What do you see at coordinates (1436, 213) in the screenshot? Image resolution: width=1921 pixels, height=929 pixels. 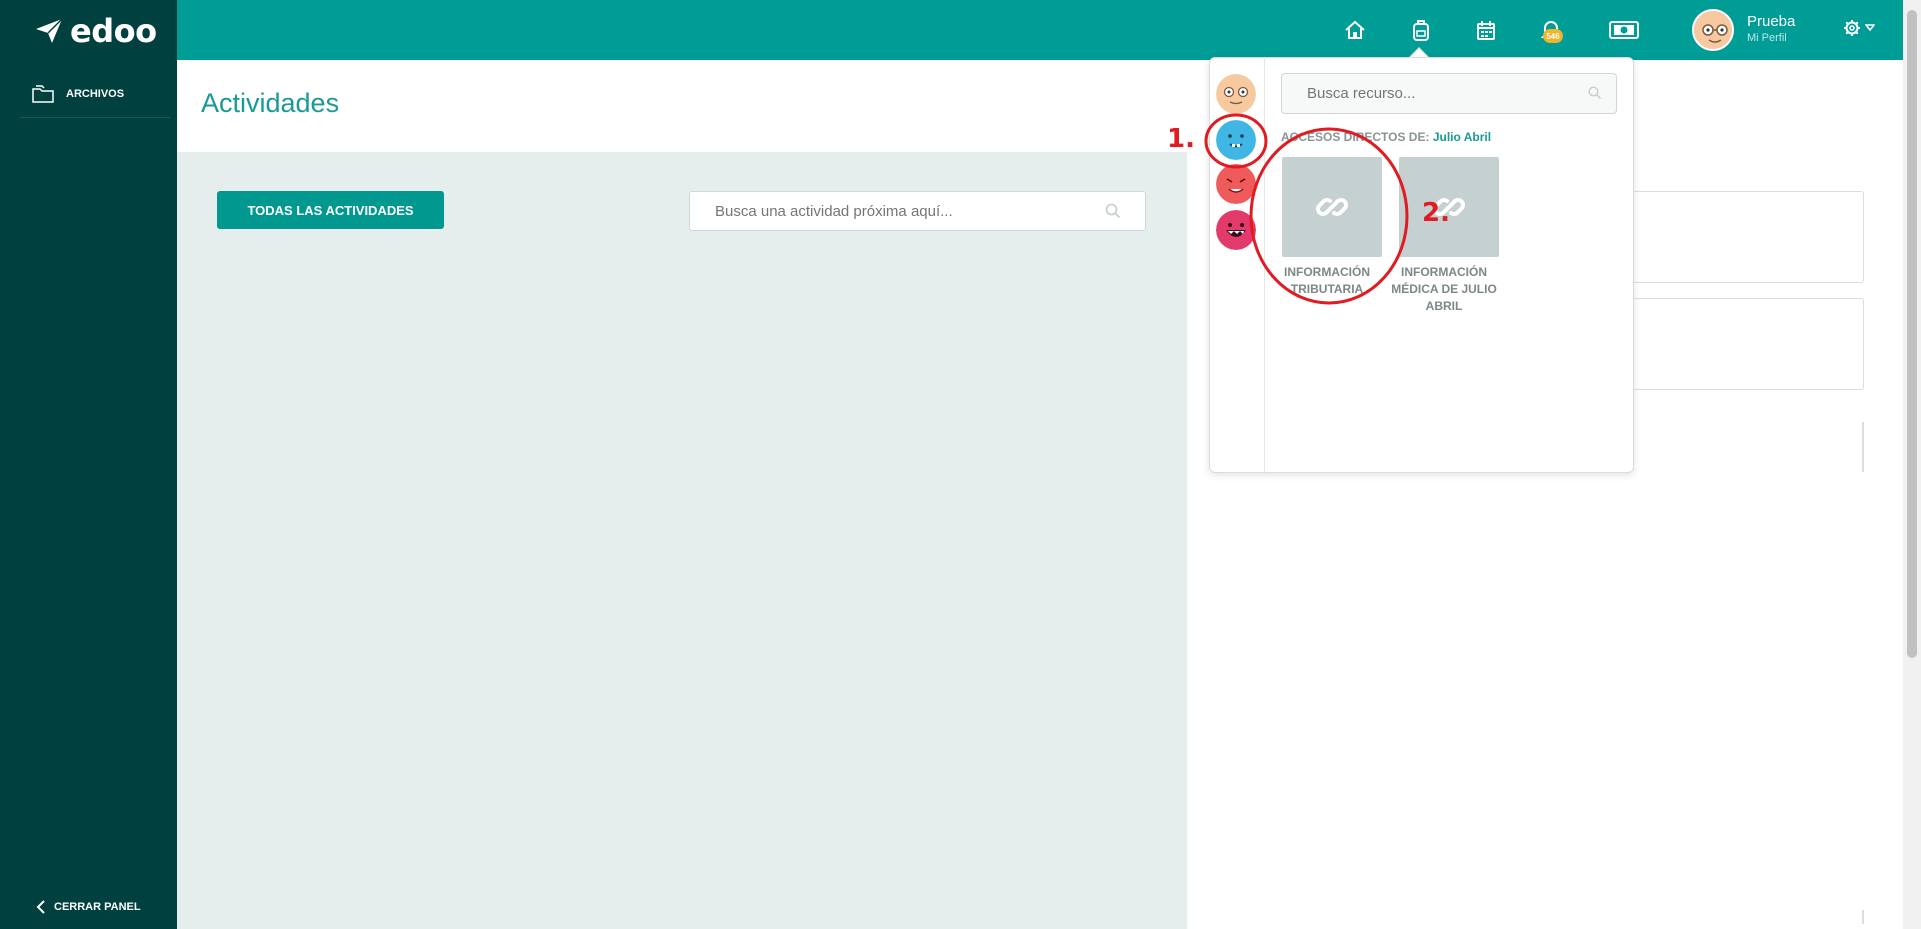 I see `annotation-number-2: 2.` at bounding box center [1436, 213].